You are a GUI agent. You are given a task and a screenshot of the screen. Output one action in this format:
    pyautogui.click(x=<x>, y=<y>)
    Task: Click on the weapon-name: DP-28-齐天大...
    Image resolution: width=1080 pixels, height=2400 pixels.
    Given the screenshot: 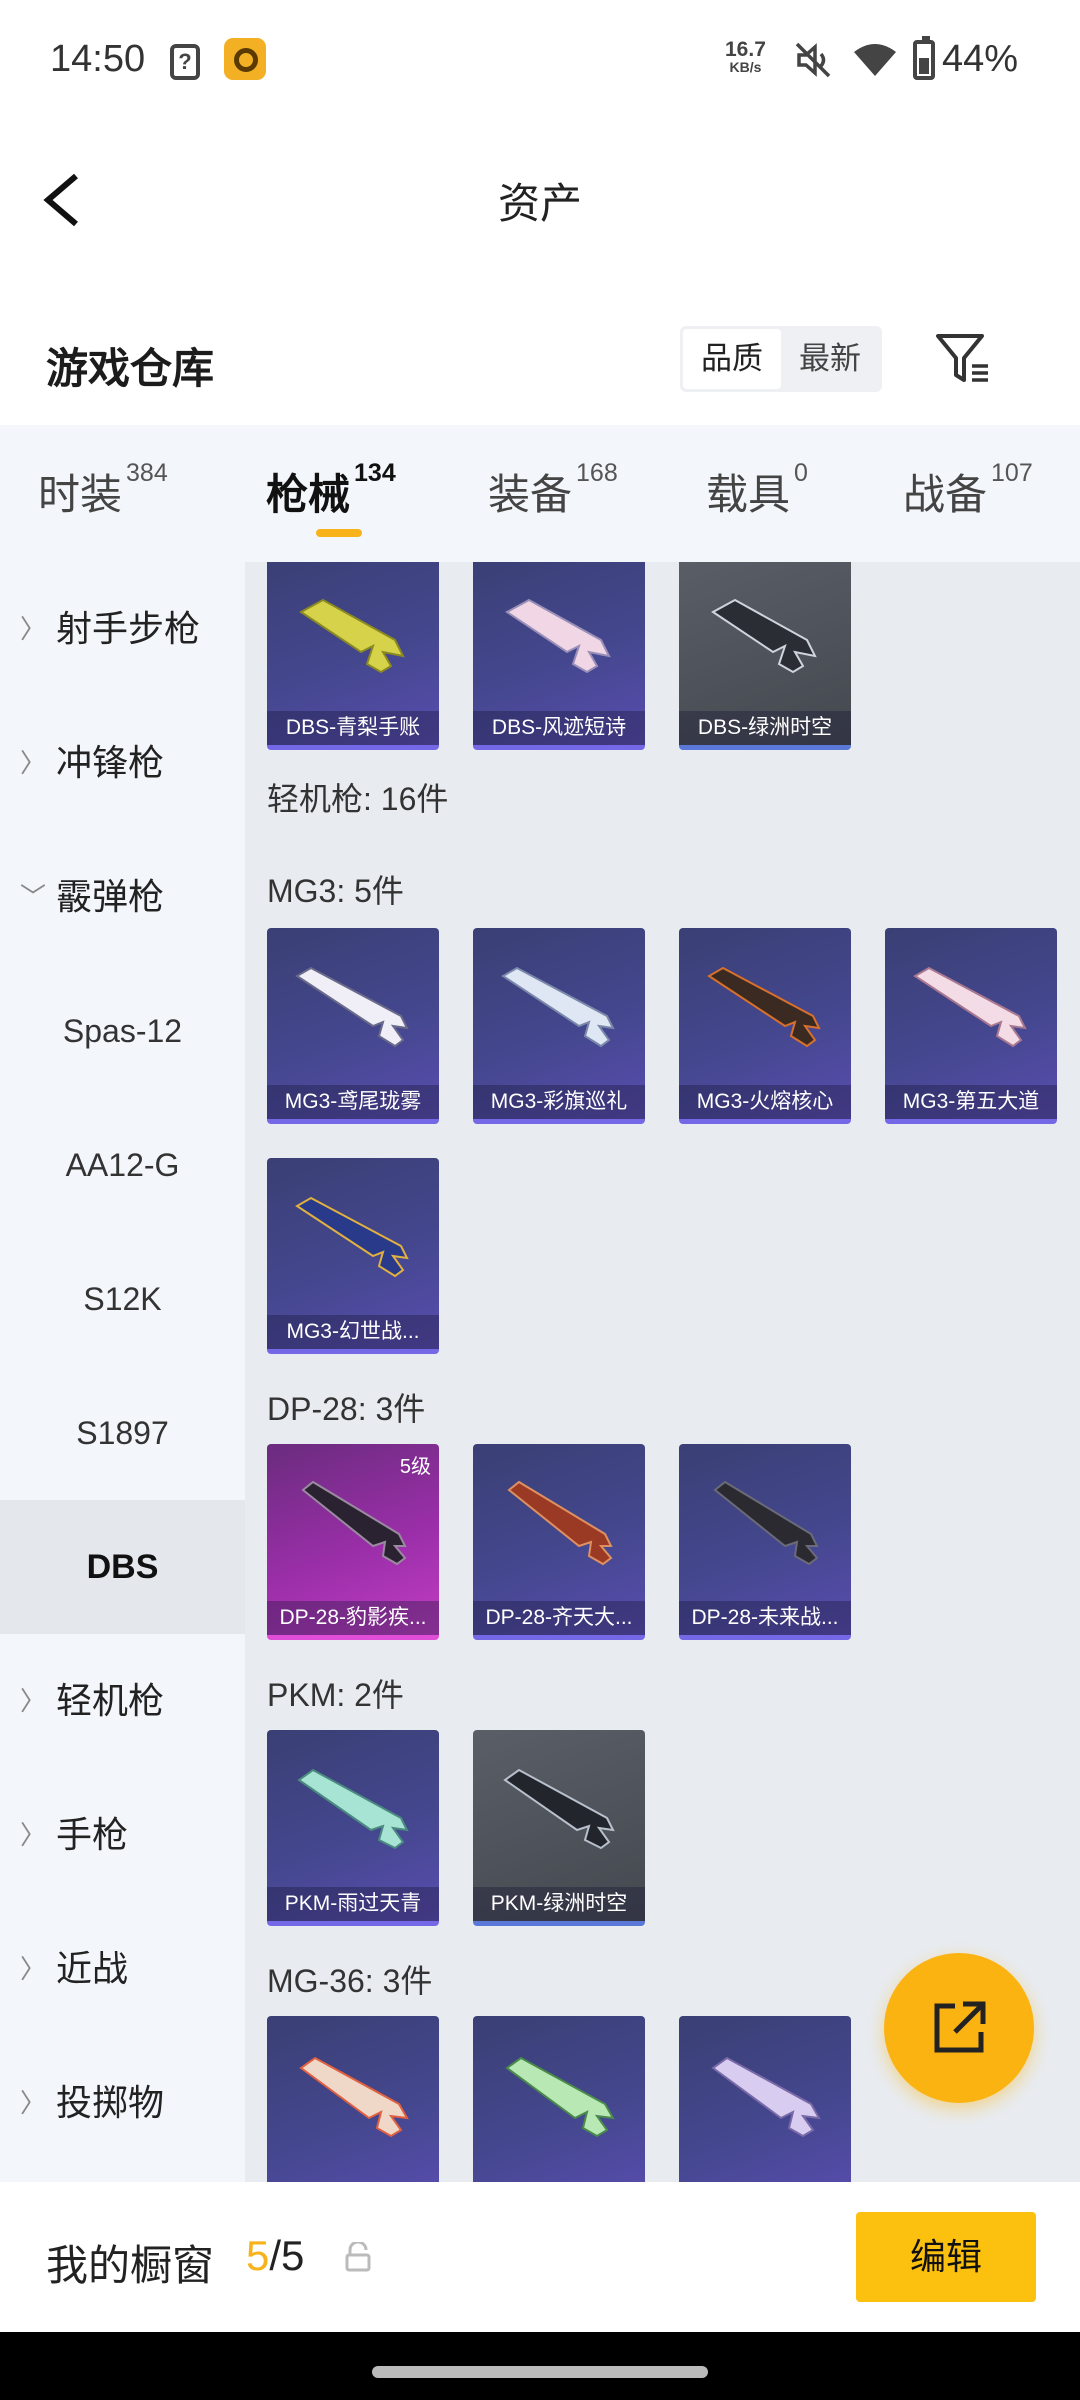 What is the action you would take?
    pyautogui.click(x=559, y=1618)
    